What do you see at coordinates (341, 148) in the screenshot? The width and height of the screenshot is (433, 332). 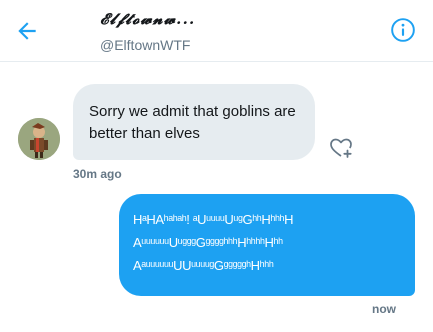 I see `heart-plus-icon` at bounding box center [341, 148].